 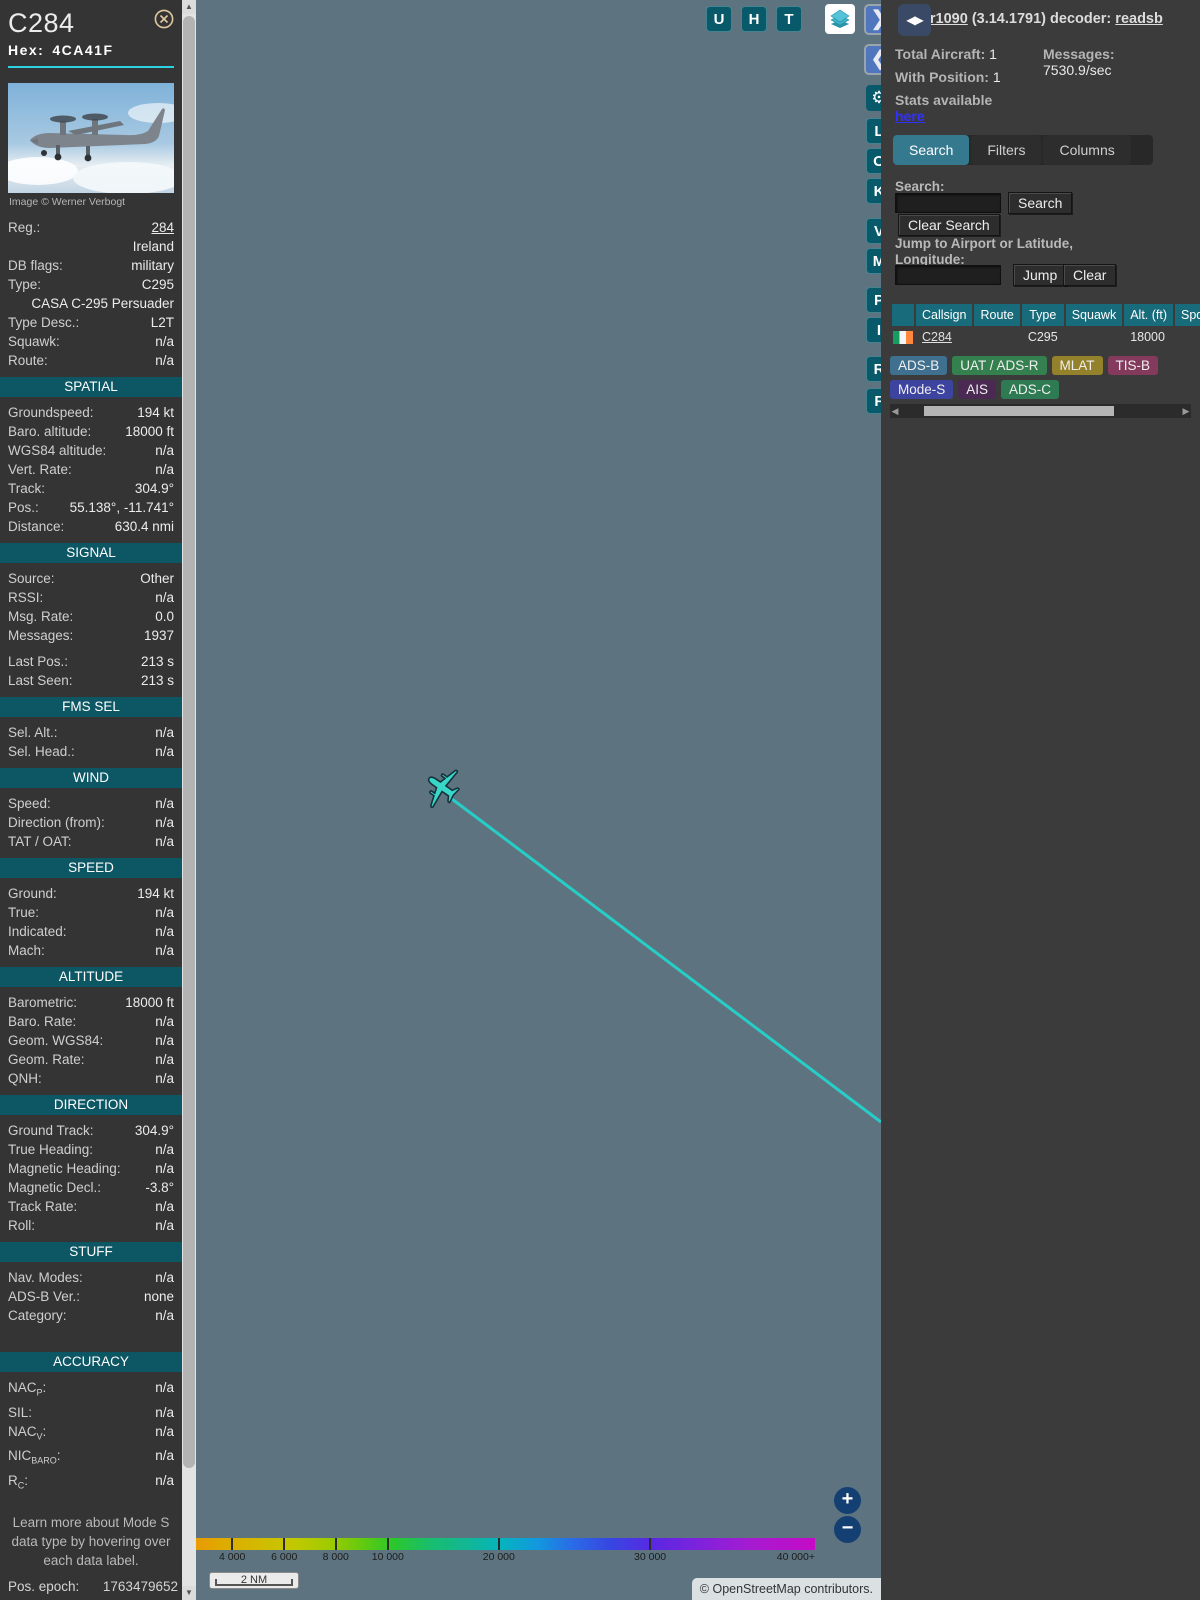 What do you see at coordinates (795, 1557) in the screenshot?
I see `altitude-label: 40 000+` at bounding box center [795, 1557].